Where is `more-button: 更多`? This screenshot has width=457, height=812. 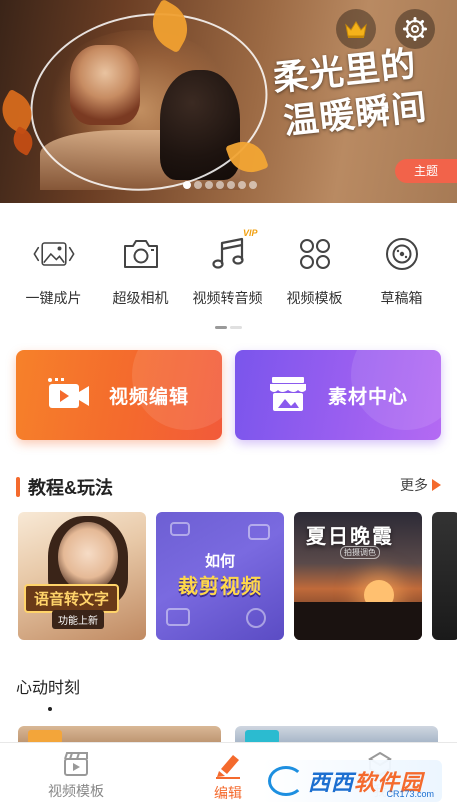 more-button: 更多 is located at coordinates (420, 485).